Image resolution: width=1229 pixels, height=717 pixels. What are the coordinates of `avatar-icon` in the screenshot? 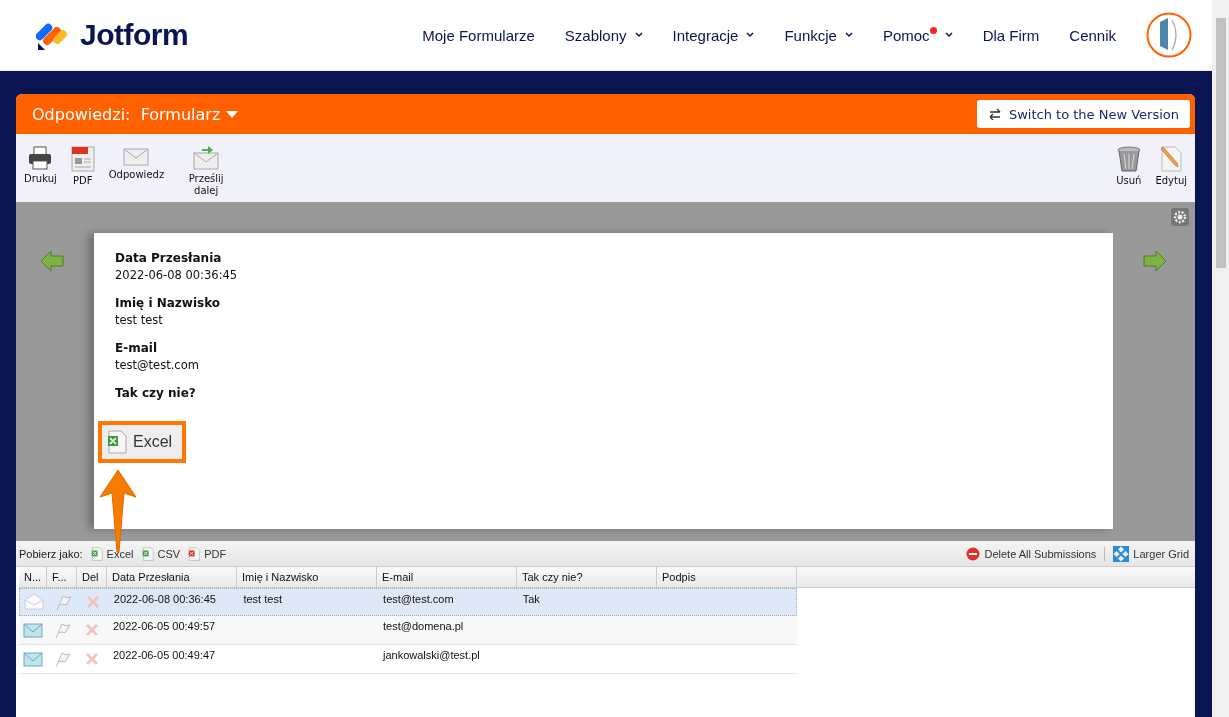 It's located at (1169, 35).